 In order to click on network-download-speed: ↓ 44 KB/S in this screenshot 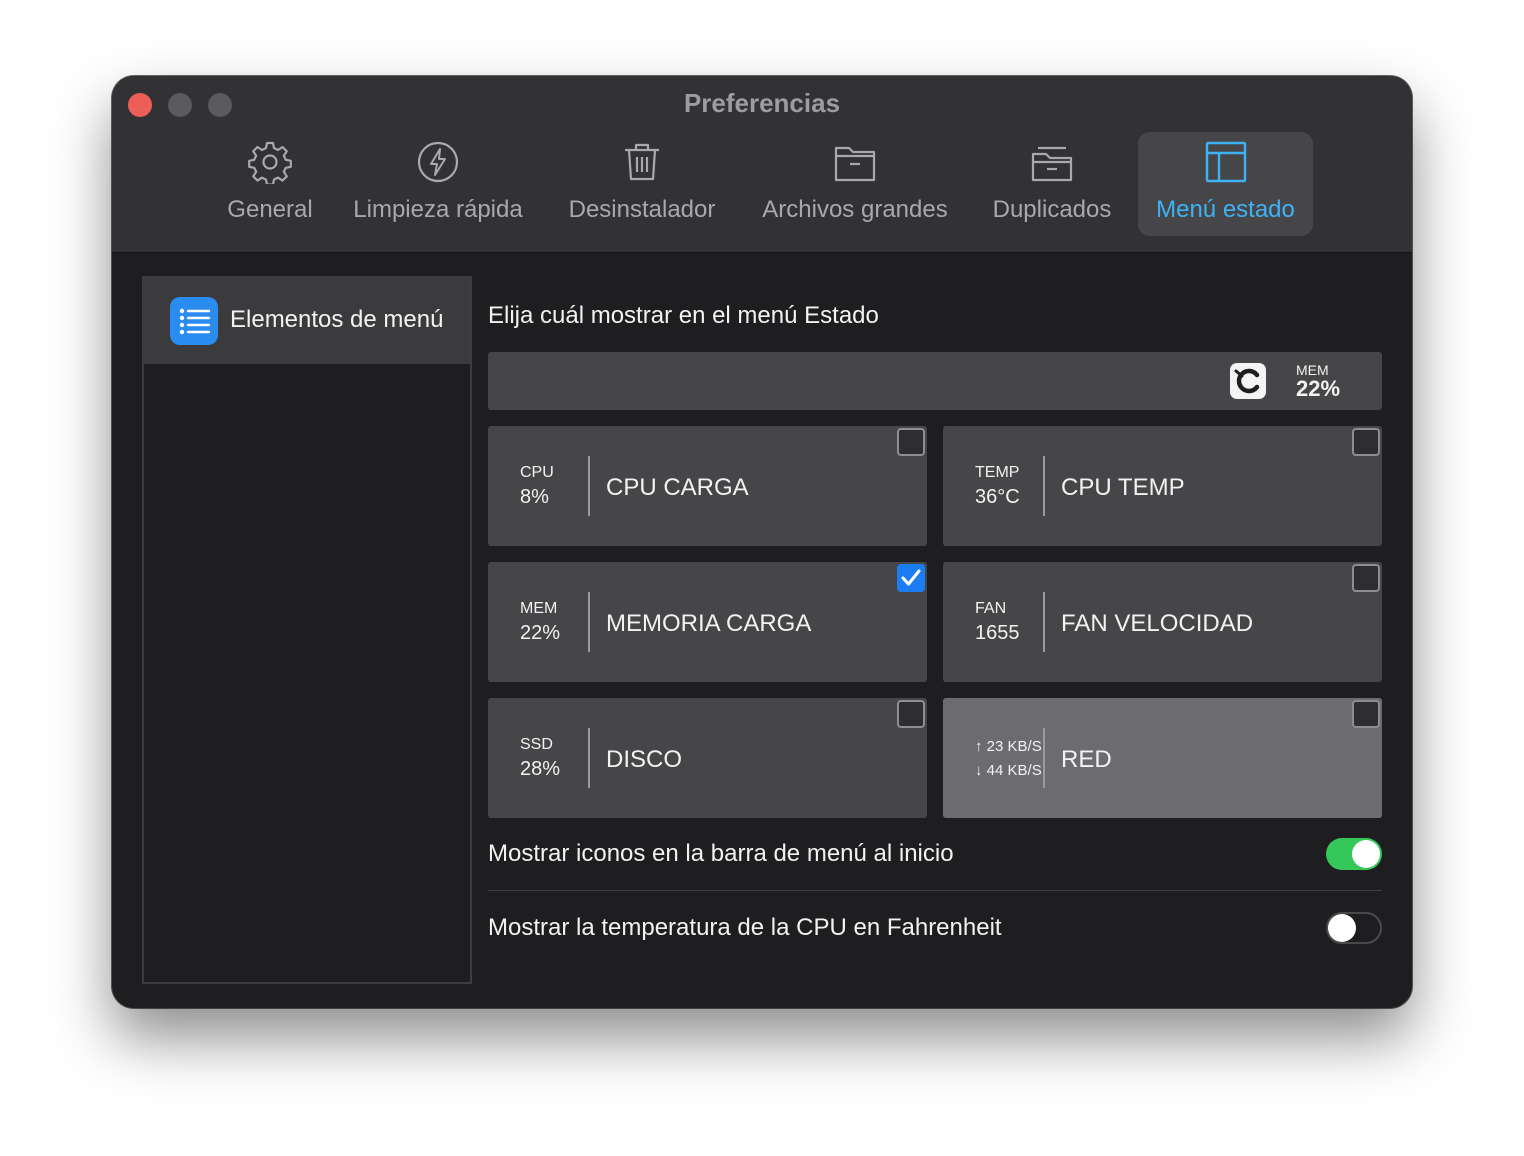, I will do `click(1008, 770)`.